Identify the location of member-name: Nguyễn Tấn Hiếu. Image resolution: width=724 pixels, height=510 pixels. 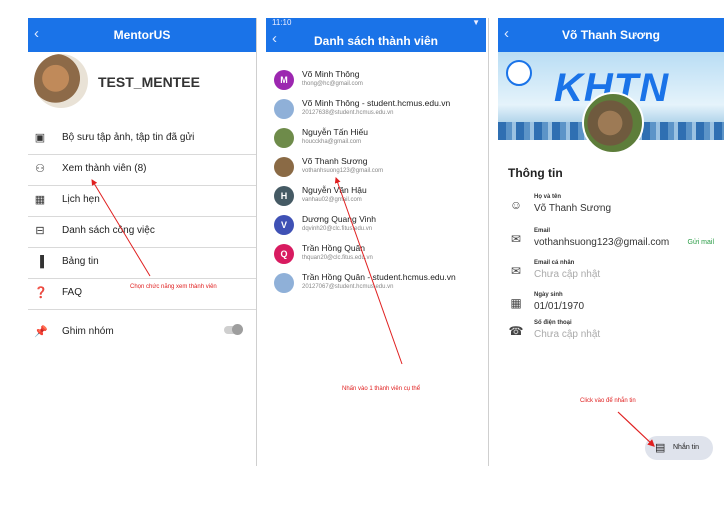
(335, 132).